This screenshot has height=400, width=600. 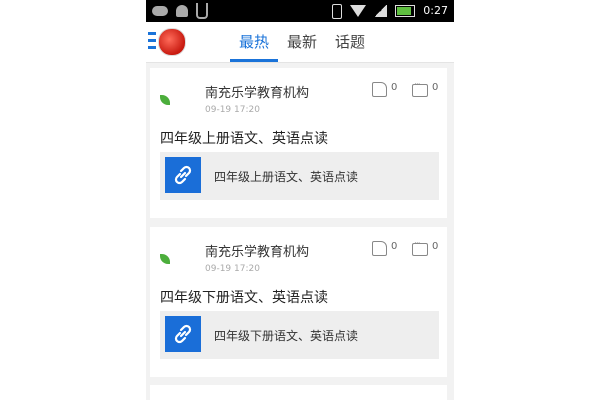 What do you see at coordinates (182, 11) in the screenshot?
I see `android-icon` at bounding box center [182, 11].